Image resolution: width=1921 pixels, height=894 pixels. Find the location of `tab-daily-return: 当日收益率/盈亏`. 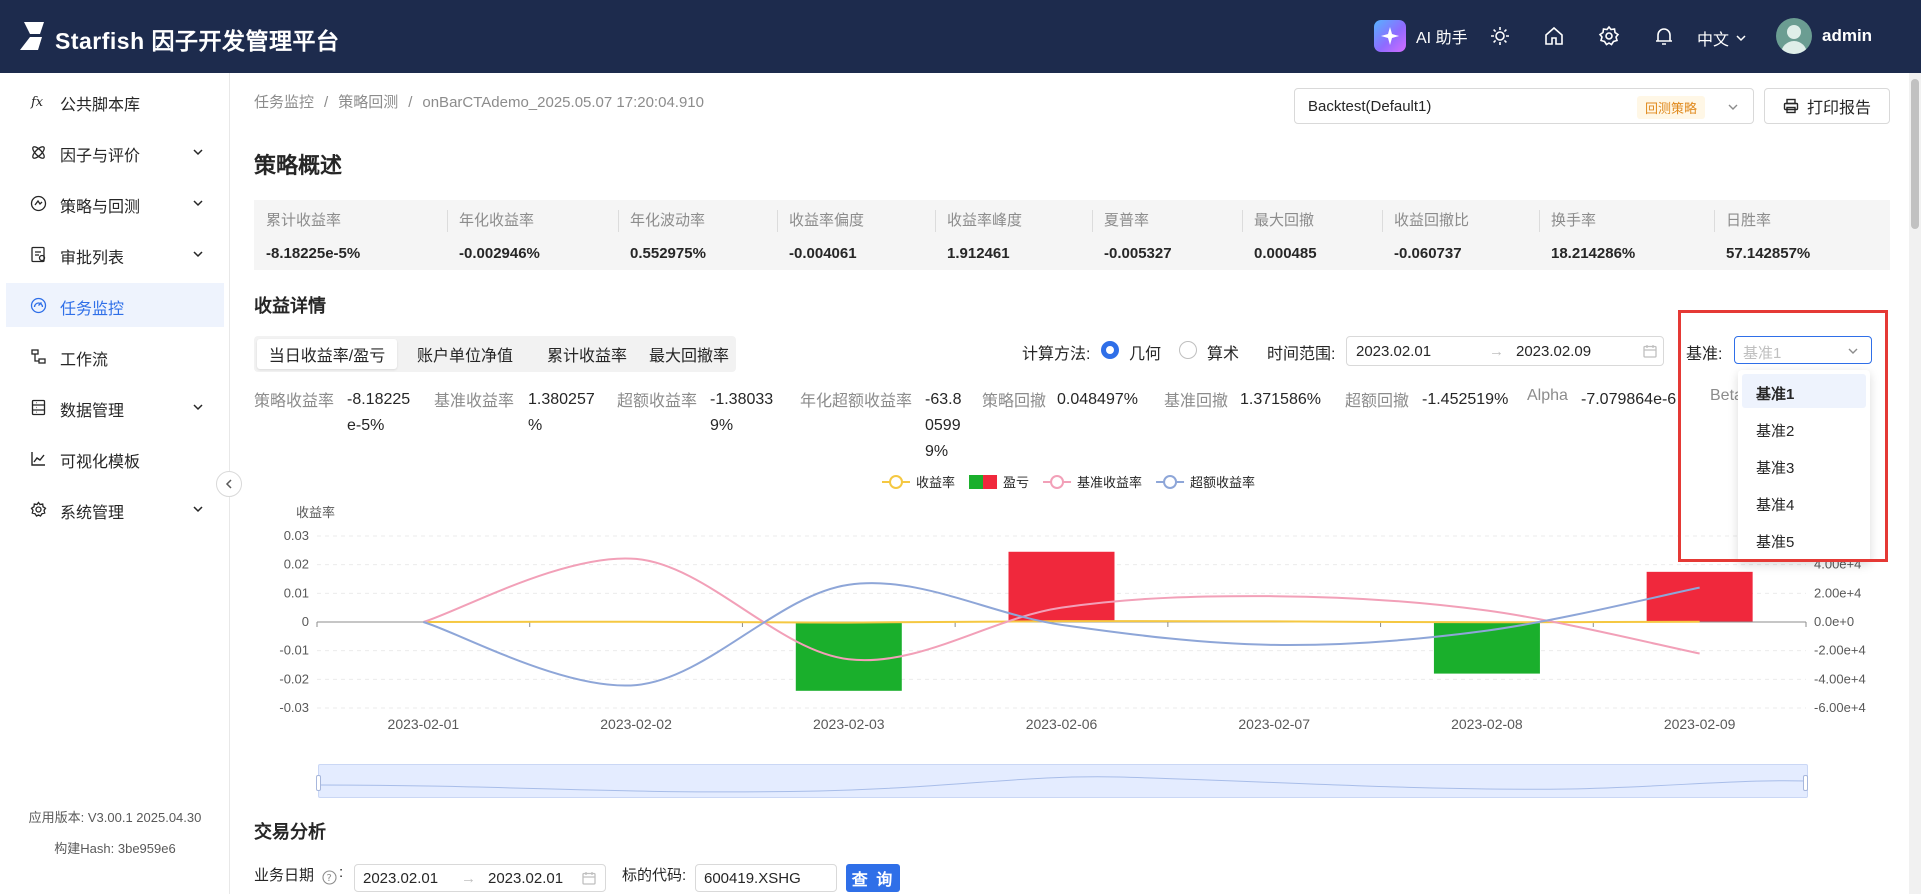

tab-daily-return: 当日收益率/盈亏 is located at coordinates (327, 354).